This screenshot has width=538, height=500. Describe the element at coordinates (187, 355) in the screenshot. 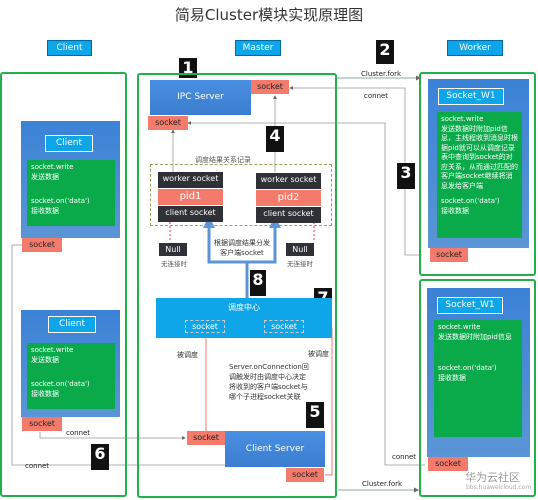

I see `scheduled-label-left: 被调度` at that location.